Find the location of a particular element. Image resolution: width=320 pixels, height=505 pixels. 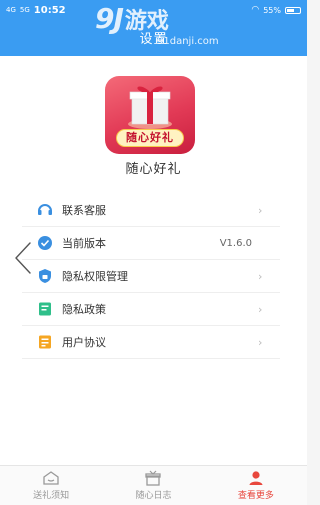

top-bar: 4G 5G 10:52 ◠ 55% 9J游戏 91danji.com 设置 is located at coordinates (153, 28).